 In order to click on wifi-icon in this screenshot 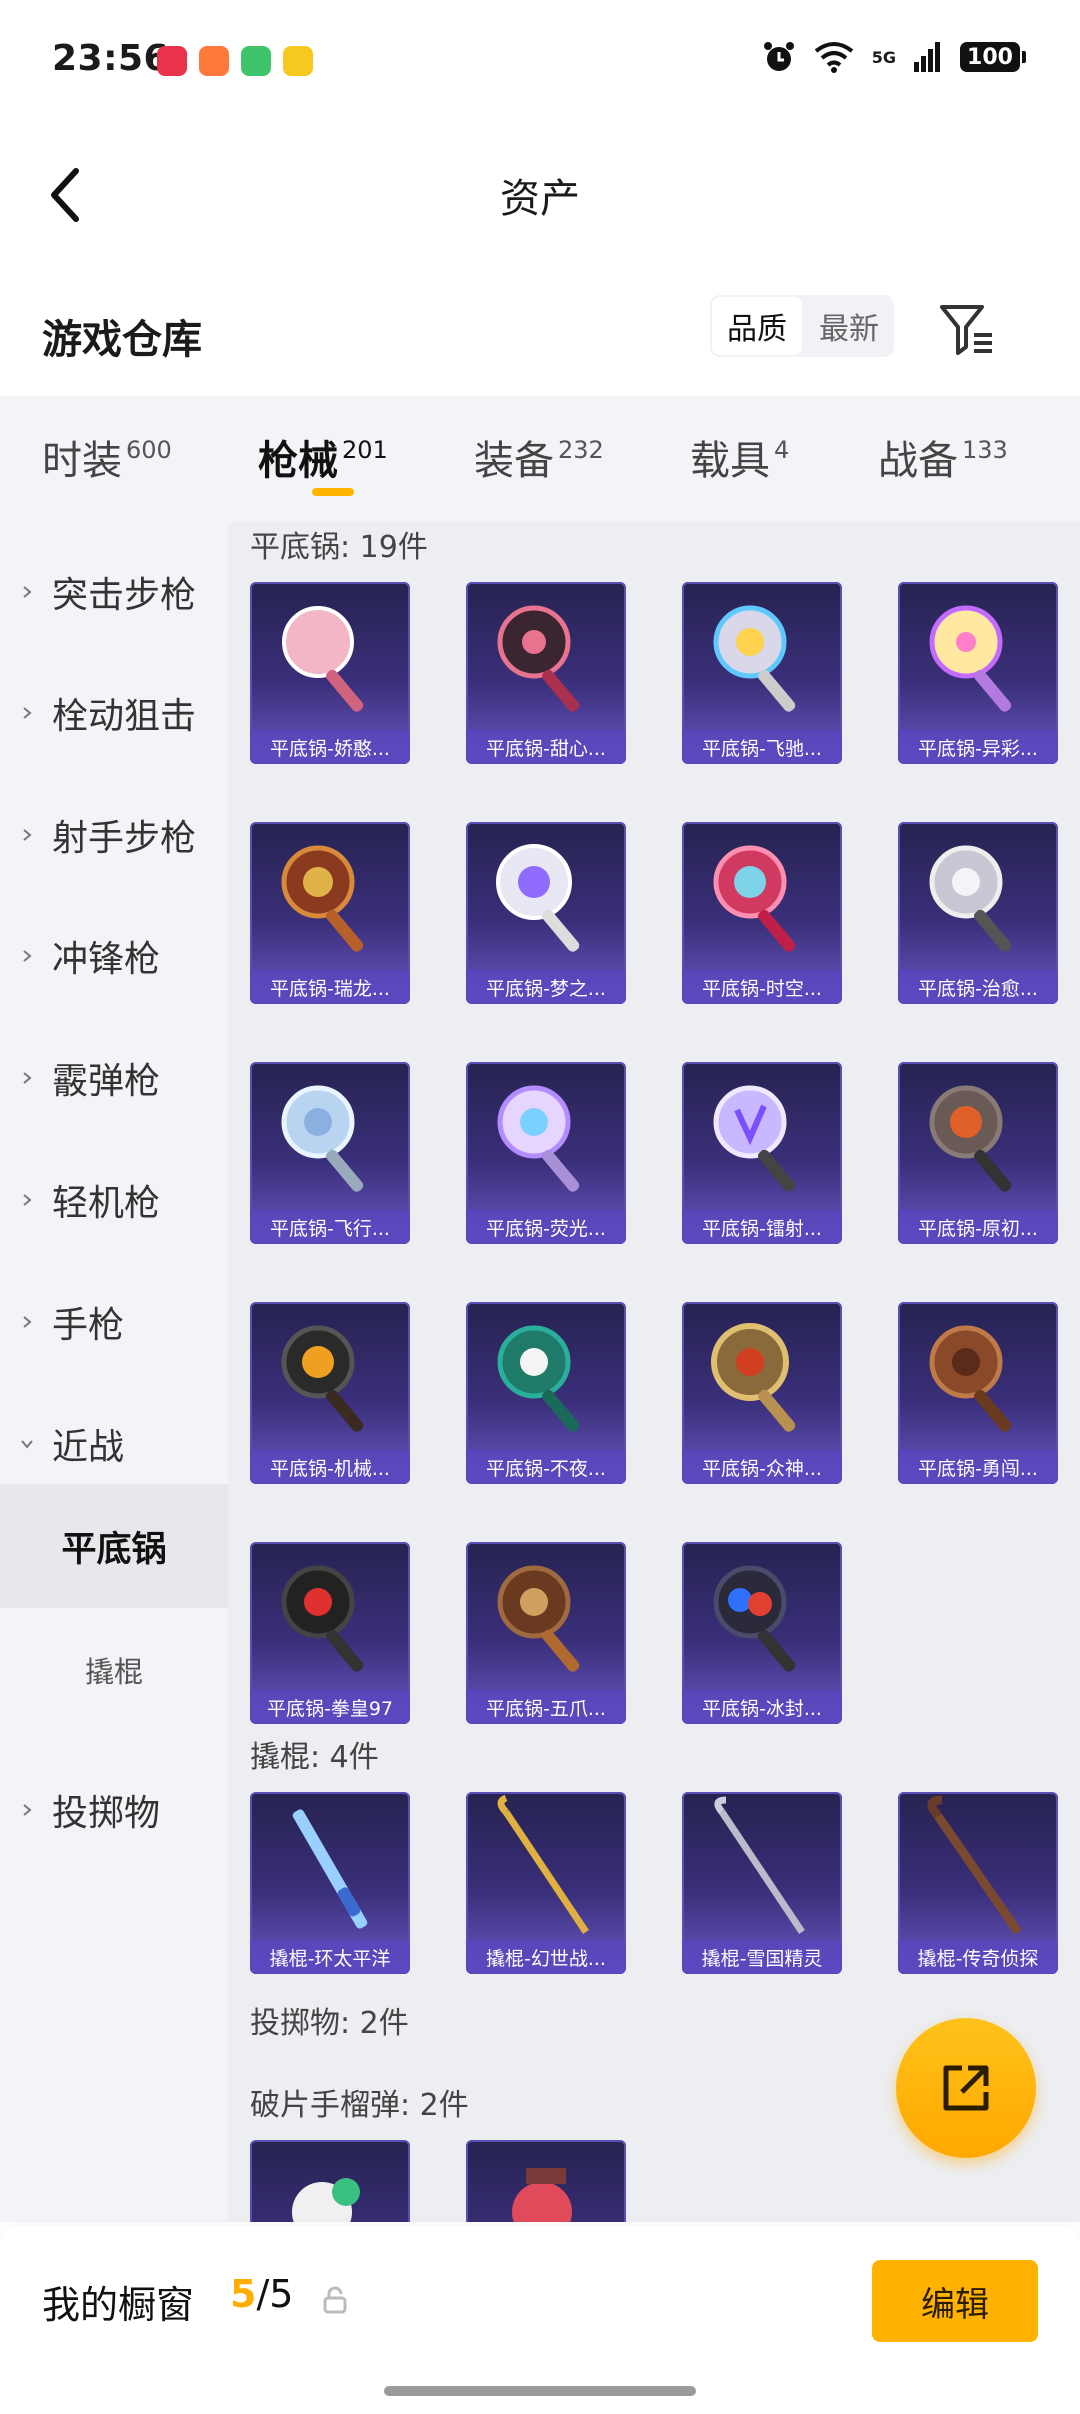, I will do `click(833, 57)`.